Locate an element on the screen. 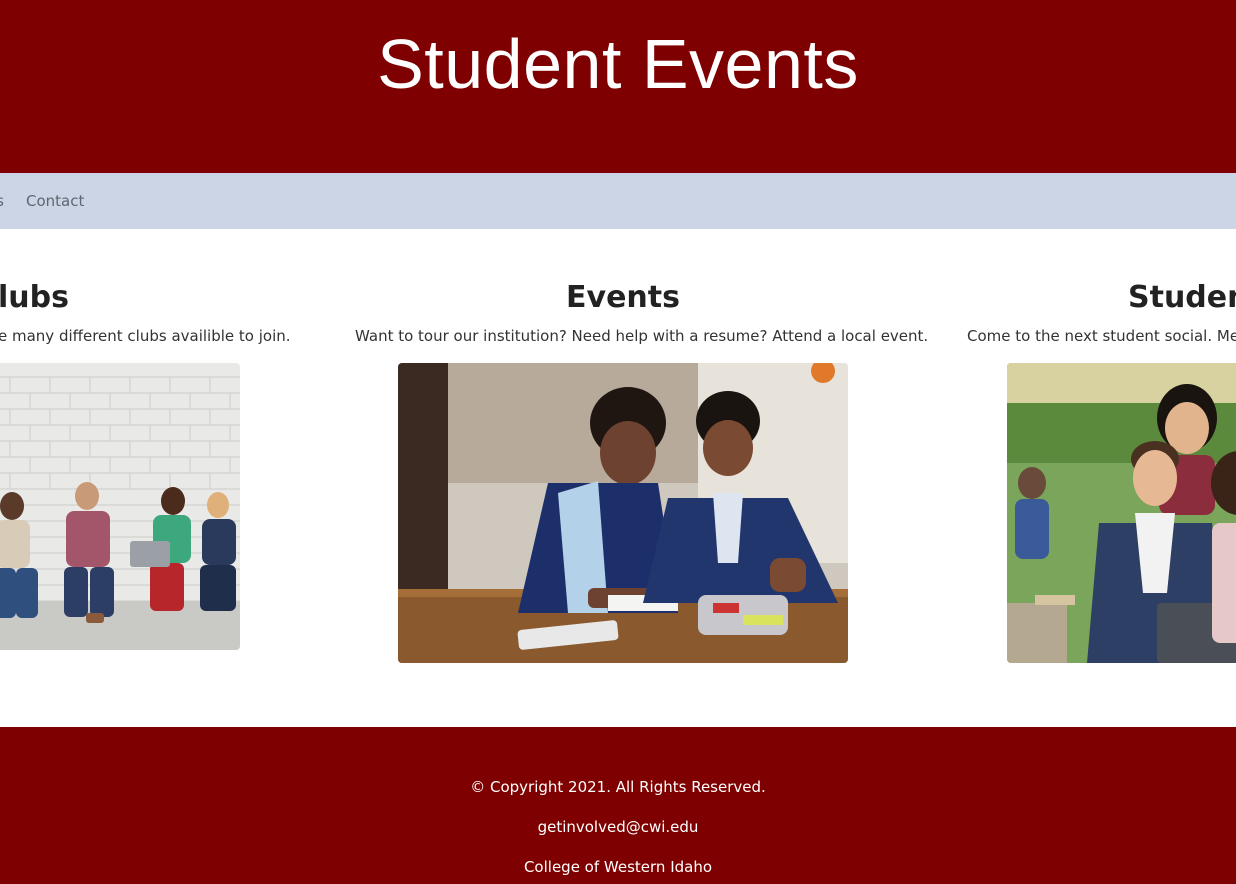  nav-item-partial: rs is located at coordinates (2, 201).